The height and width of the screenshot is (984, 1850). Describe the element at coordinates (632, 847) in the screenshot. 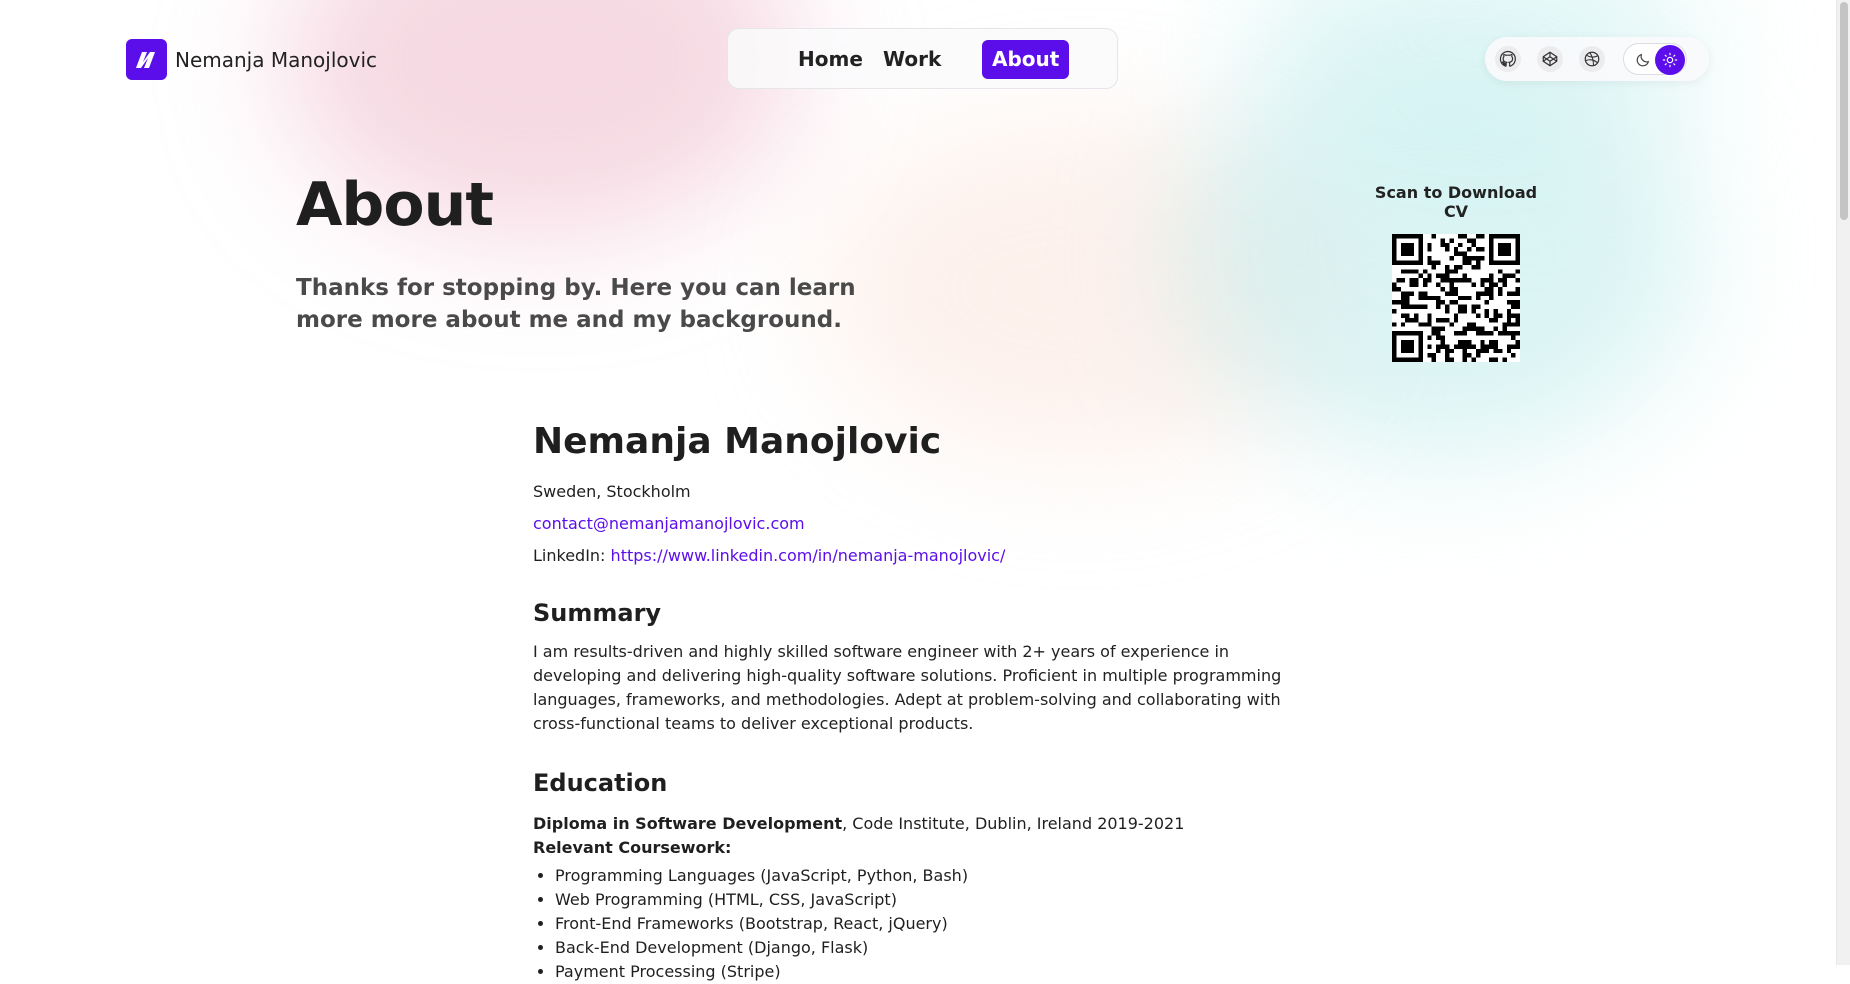

I see `coursework-label: Relevant Coursework:` at that location.